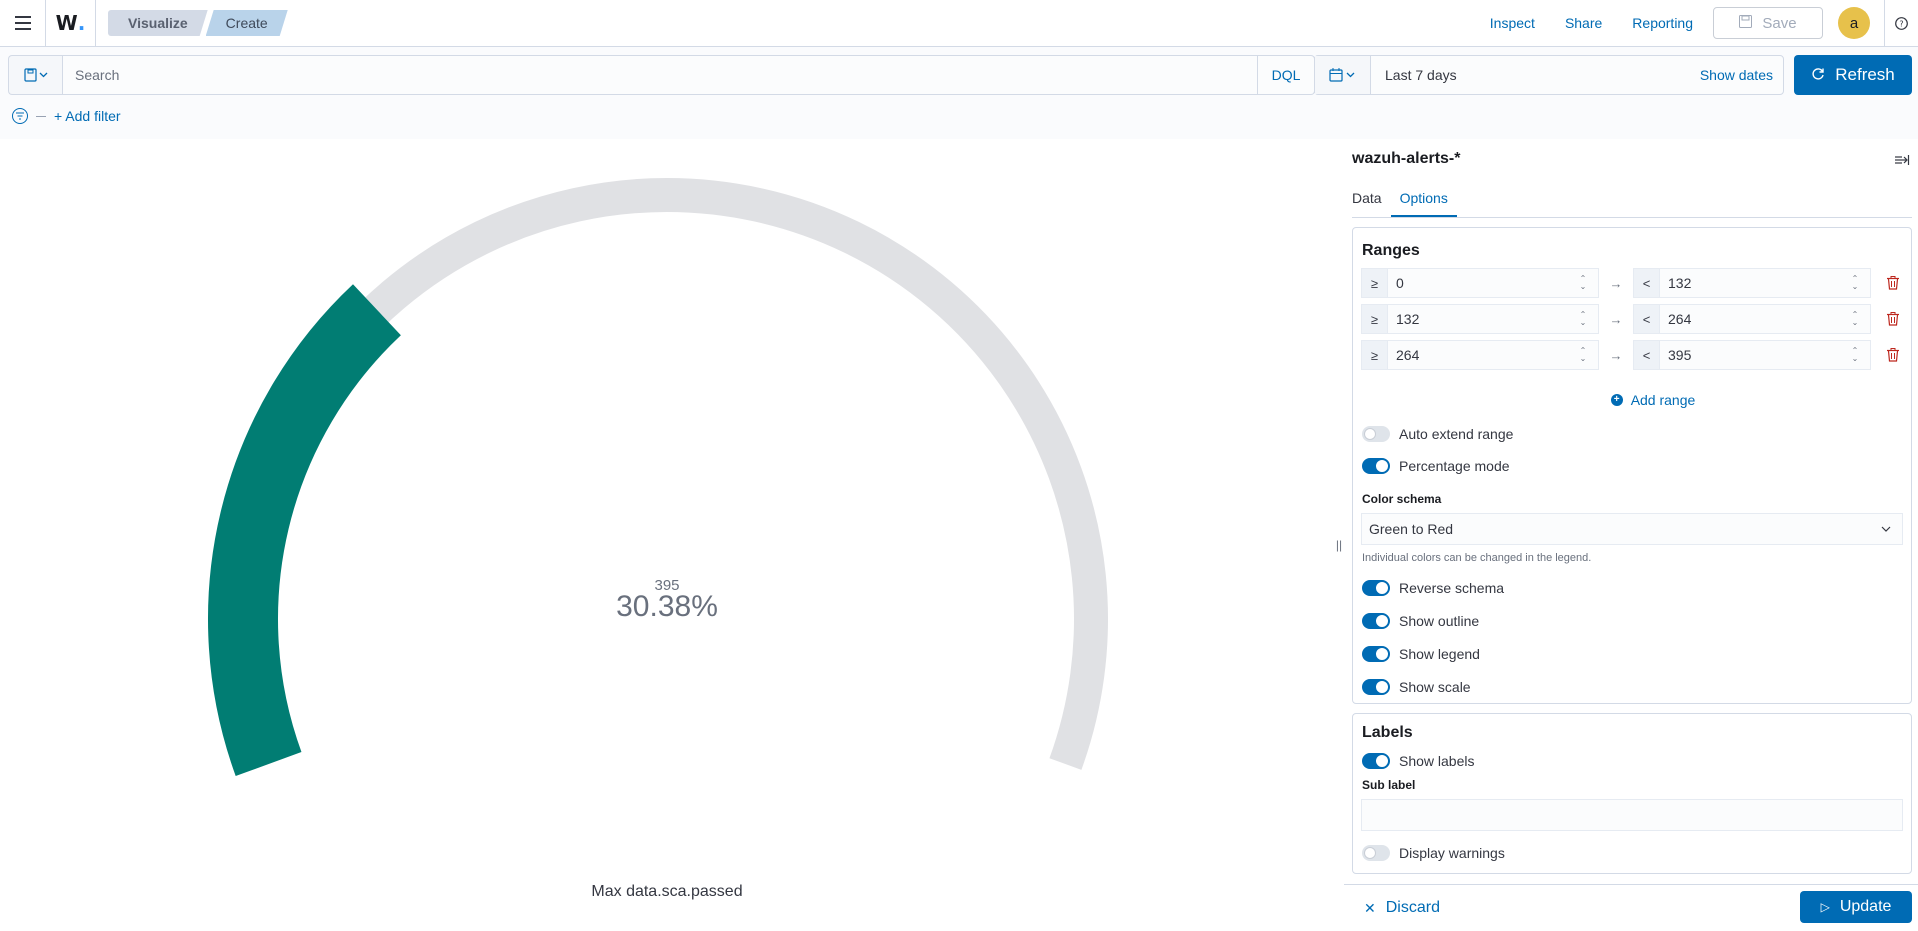 The image size is (1918, 931). Describe the element at coordinates (1902, 161) in the screenshot. I see `collapse-sidebar-icon` at that location.